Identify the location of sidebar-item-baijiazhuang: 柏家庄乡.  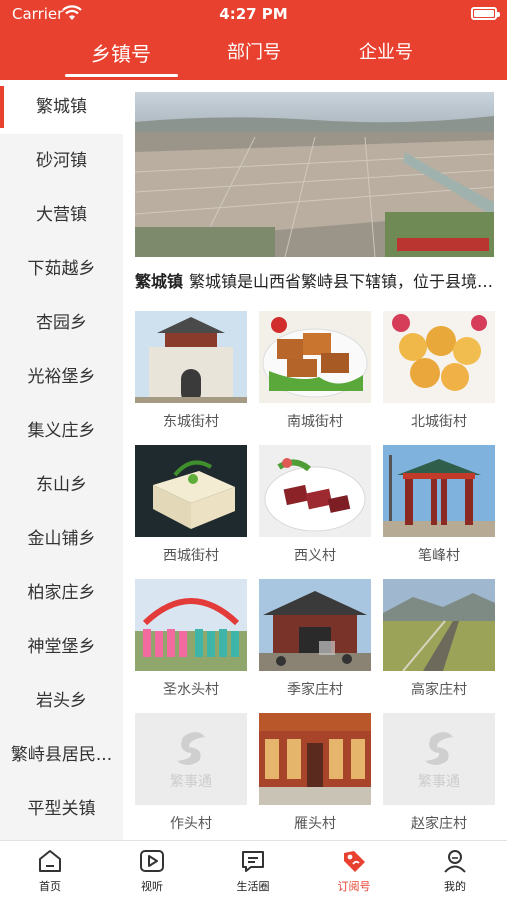
(61, 593).